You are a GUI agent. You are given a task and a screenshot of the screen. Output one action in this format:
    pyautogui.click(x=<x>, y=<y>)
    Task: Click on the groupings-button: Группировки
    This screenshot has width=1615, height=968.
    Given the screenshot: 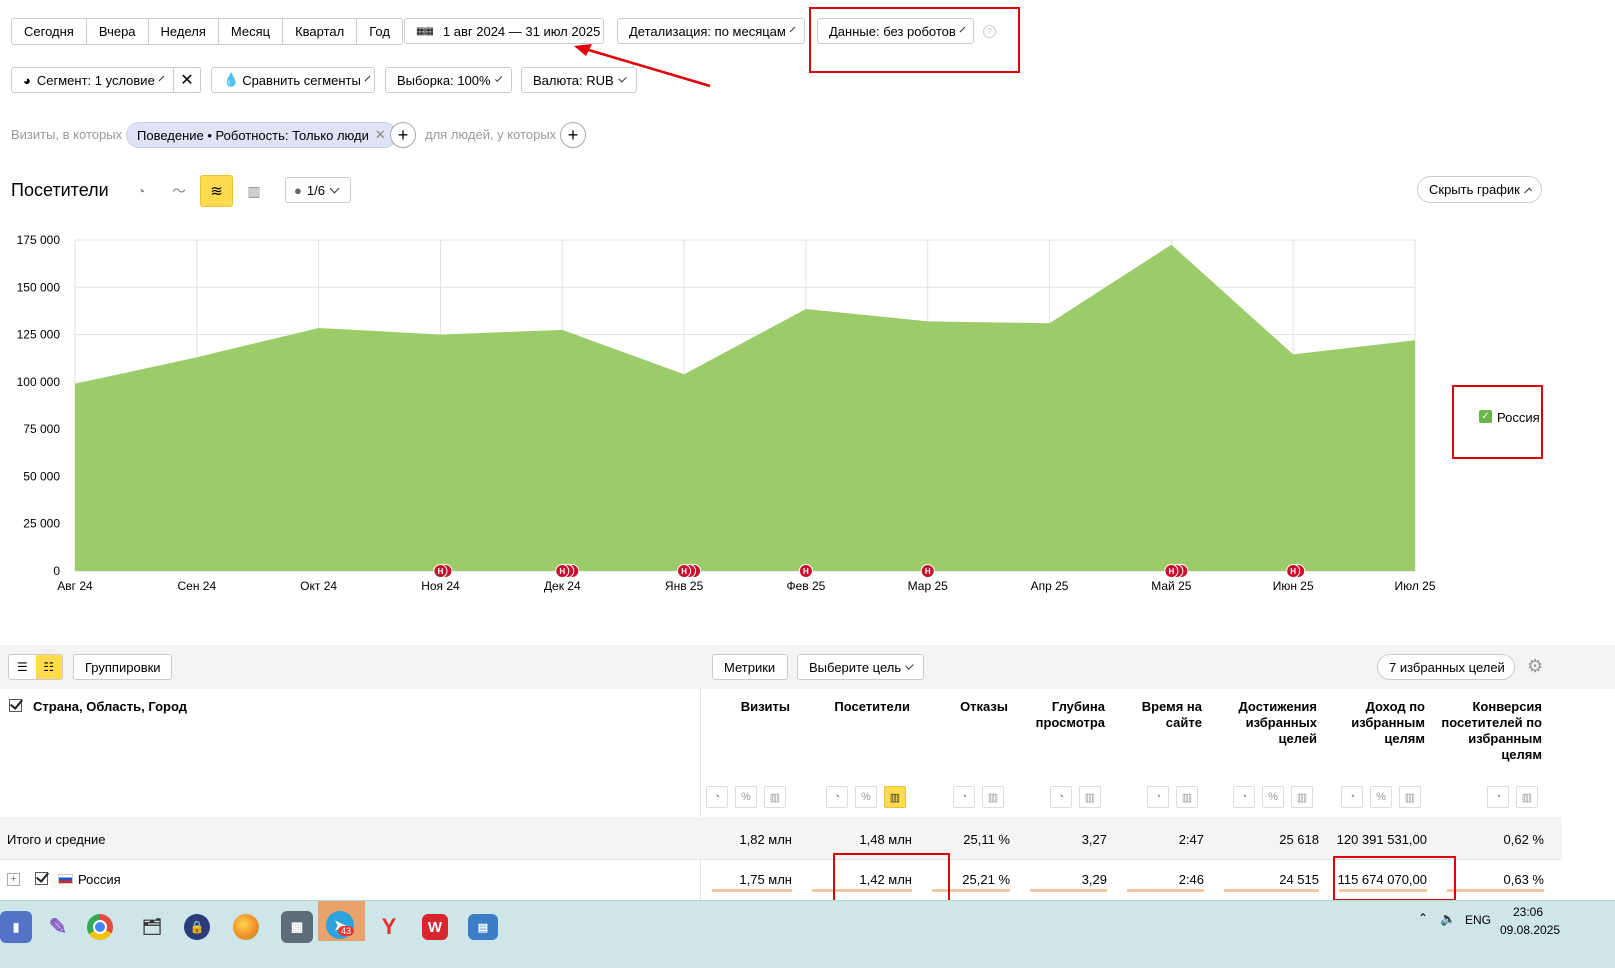 What is the action you would take?
    pyautogui.click(x=122, y=667)
    